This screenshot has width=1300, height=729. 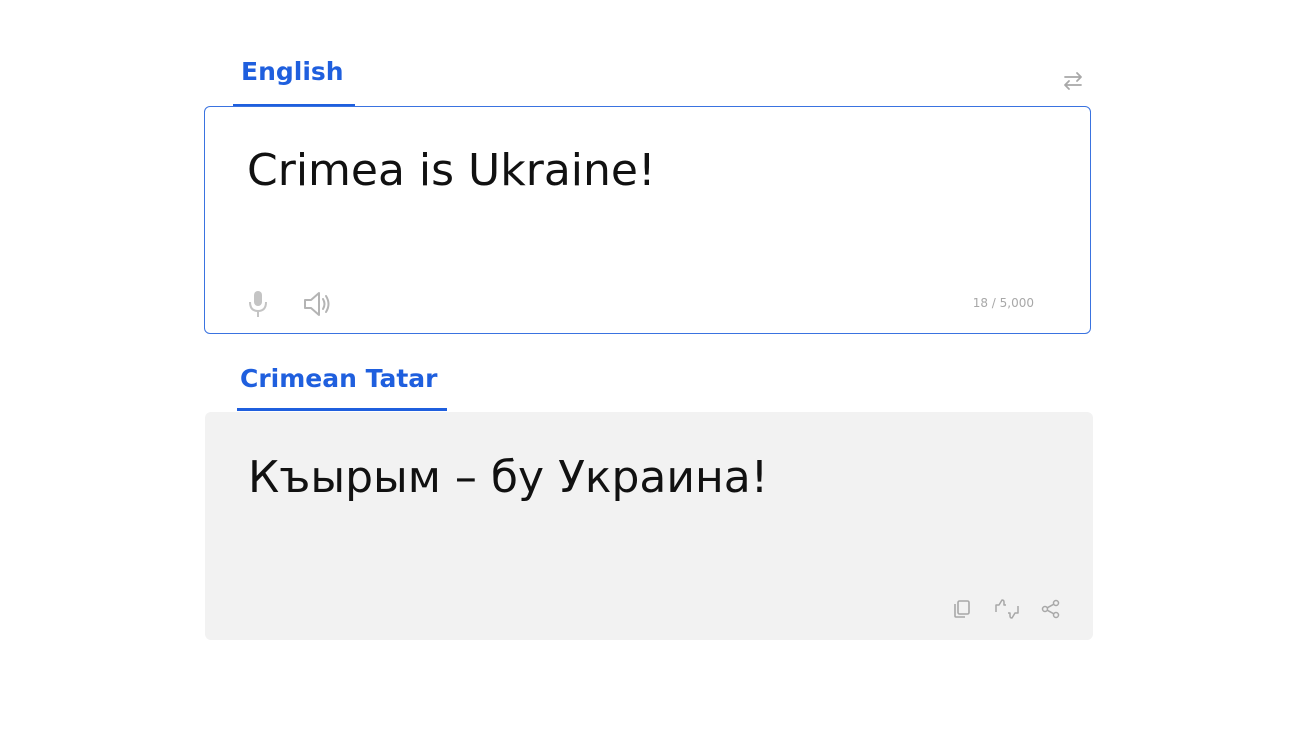 What do you see at coordinates (1003, 303) in the screenshot?
I see `character-count: 18 / 5,000` at bounding box center [1003, 303].